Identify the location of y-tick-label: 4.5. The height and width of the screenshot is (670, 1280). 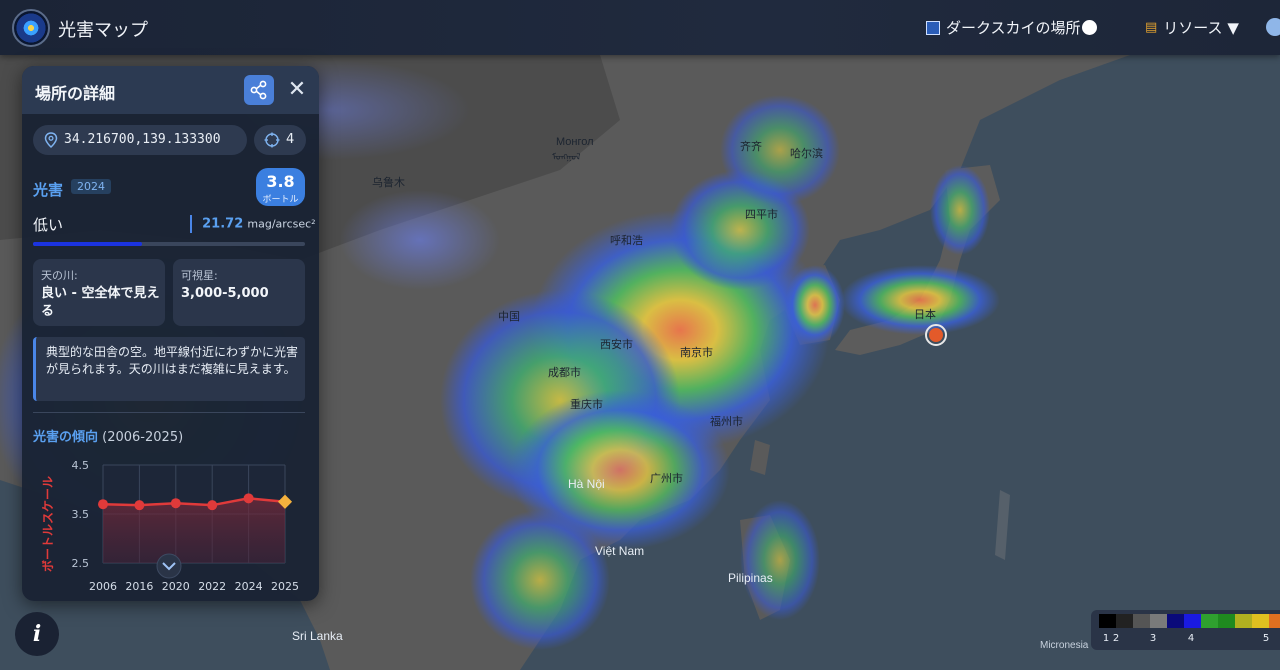
(81, 465).